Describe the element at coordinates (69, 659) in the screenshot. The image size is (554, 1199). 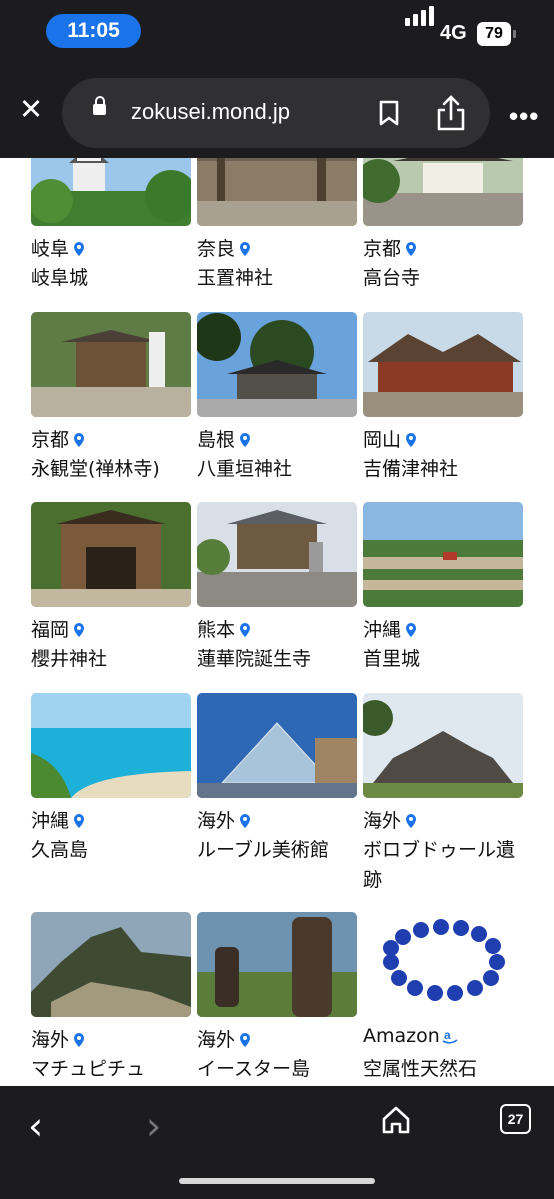
I see `place-name: 櫻井神社` at that location.